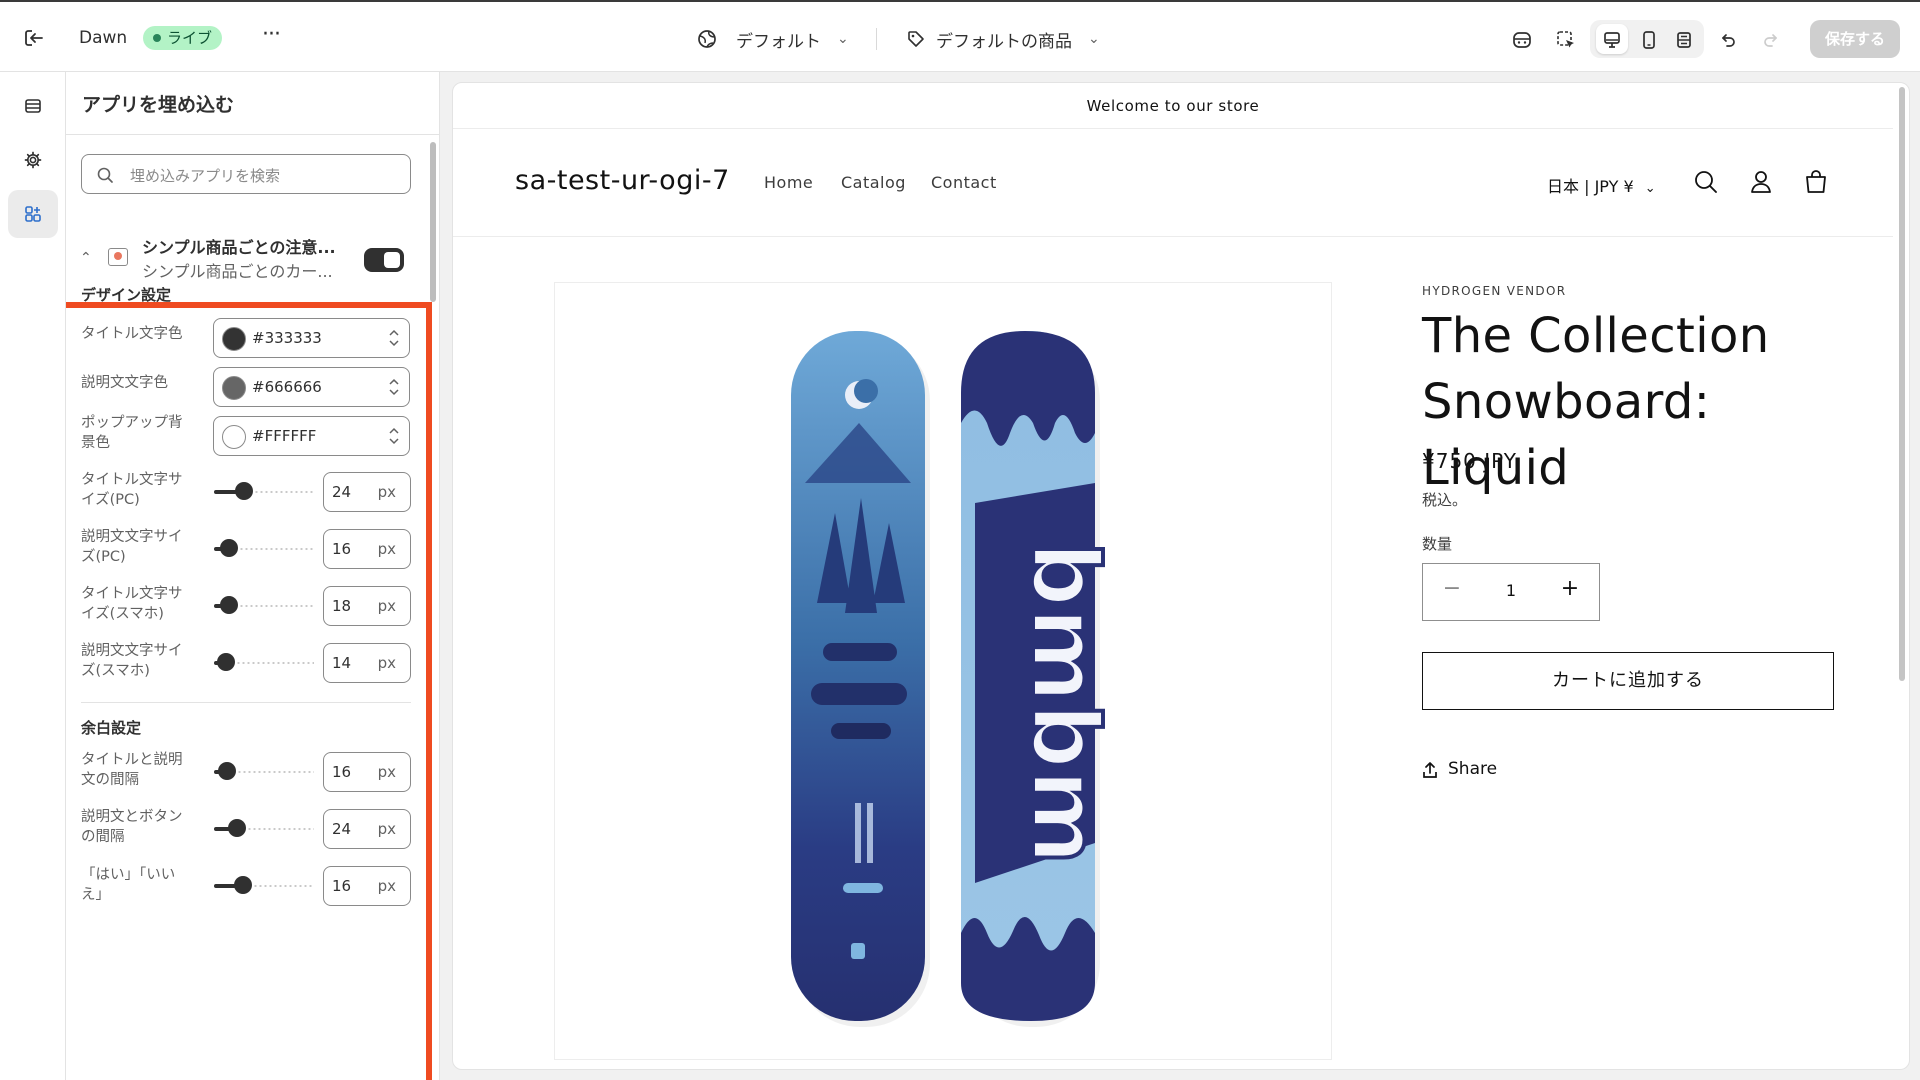 The height and width of the screenshot is (1080, 1920). Describe the element at coordinates (1494, 291) in the screenshot. I see `product-vendor: HYDROGEN VENDOR` at that location.